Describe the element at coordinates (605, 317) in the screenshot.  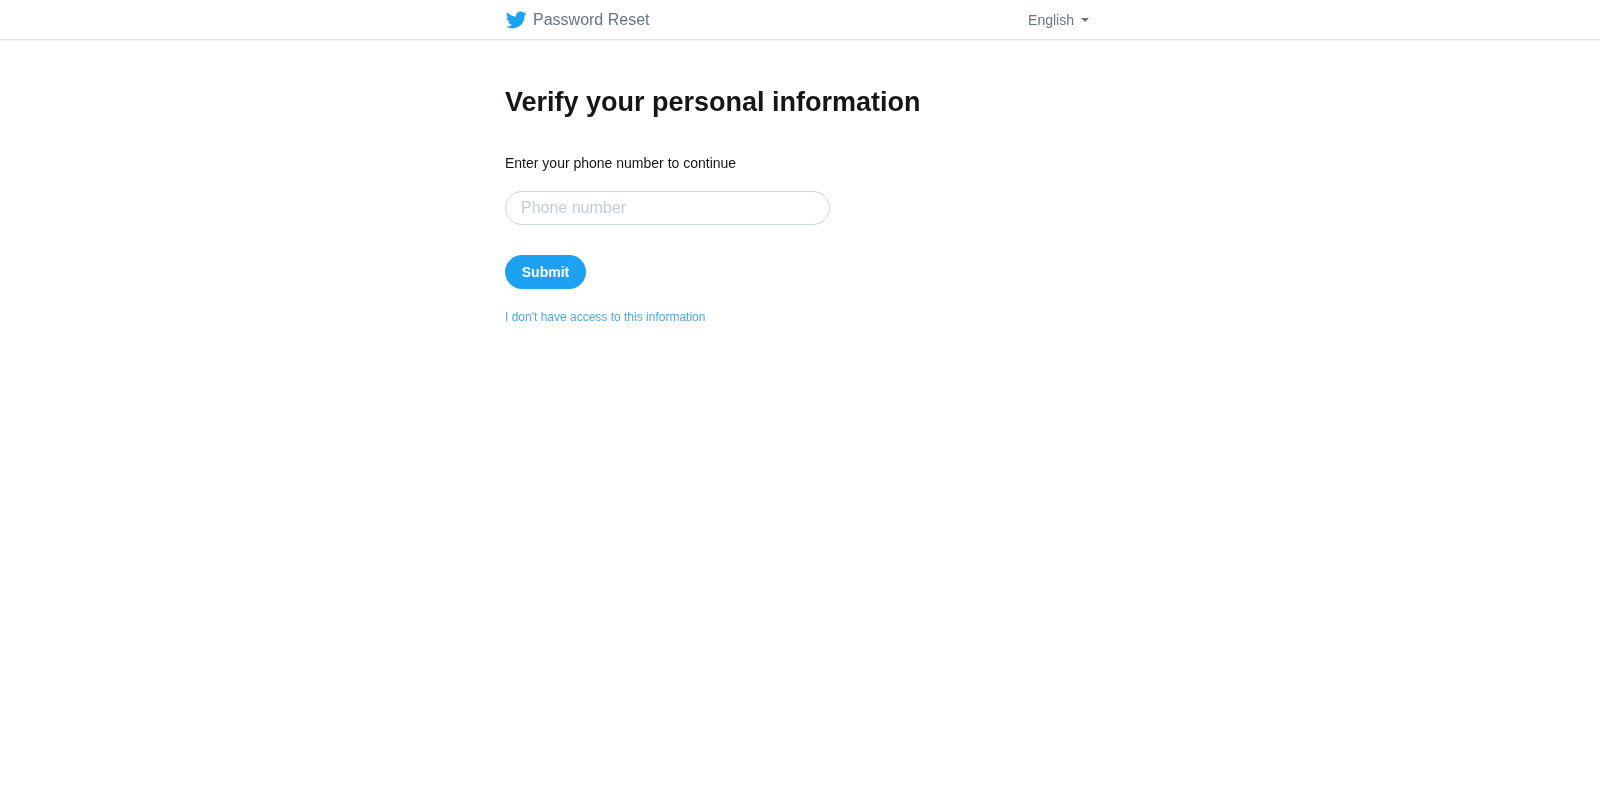
I see `no-access-link: I don't have access to this information` at that location.